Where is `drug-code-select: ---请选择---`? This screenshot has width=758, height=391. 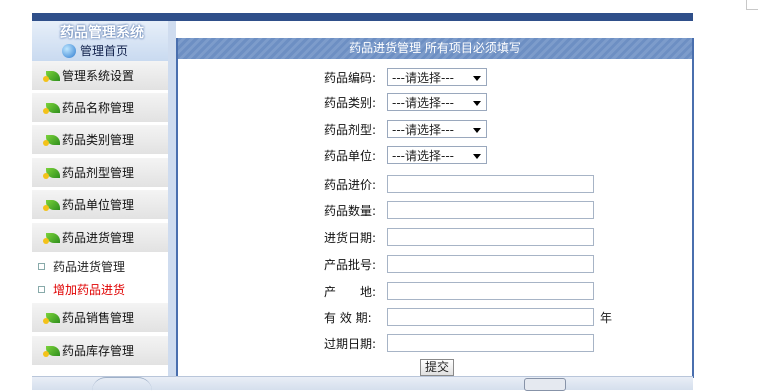
drug-code-select: ---请选择--- is located at coordinates (437, 77).